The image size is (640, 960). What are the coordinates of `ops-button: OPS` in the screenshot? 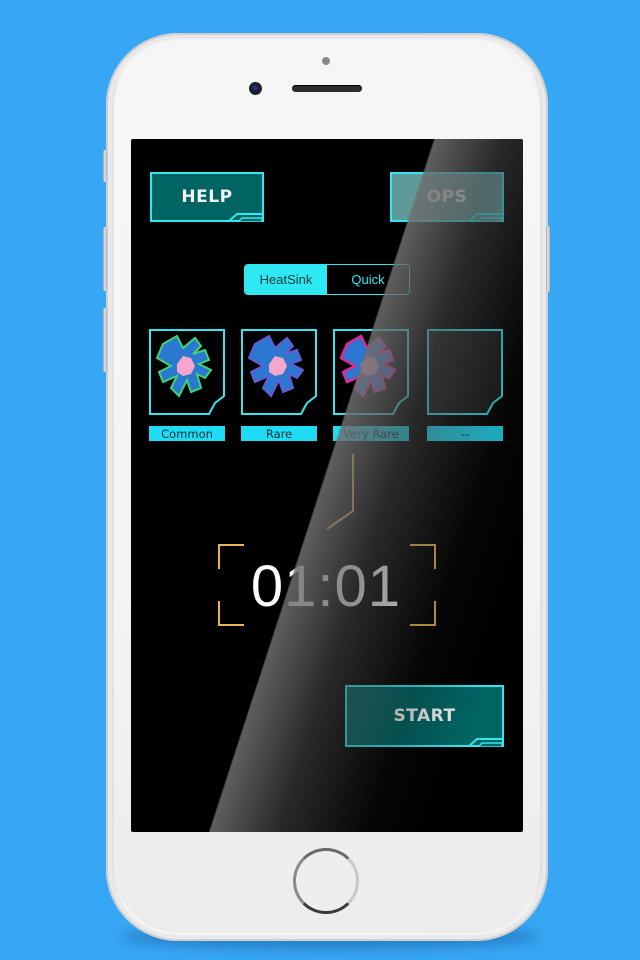 It's located at (447, 197).